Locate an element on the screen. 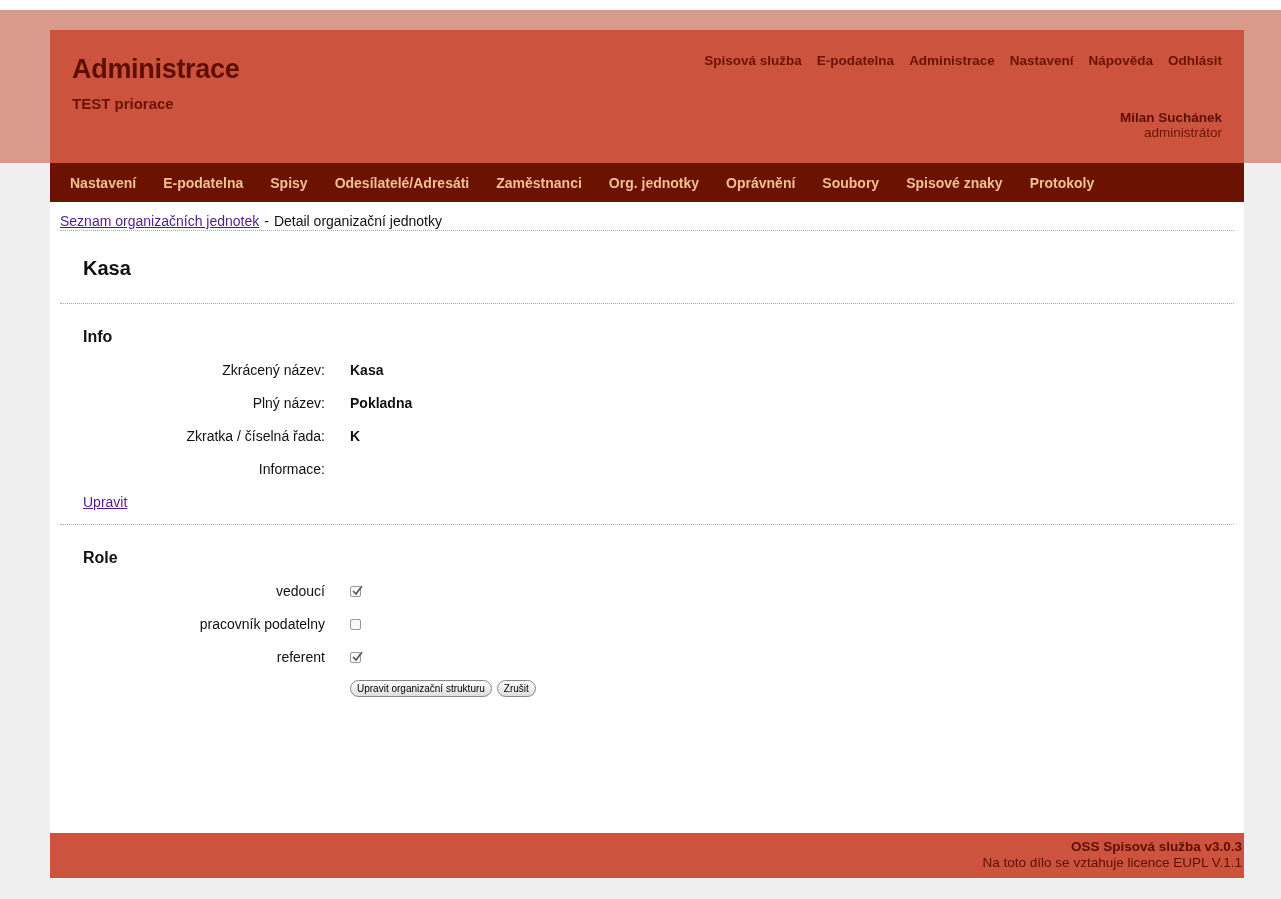 This screenshot has height=899, width=1281. field-value: Kasa is located at coordinates (367, 370).